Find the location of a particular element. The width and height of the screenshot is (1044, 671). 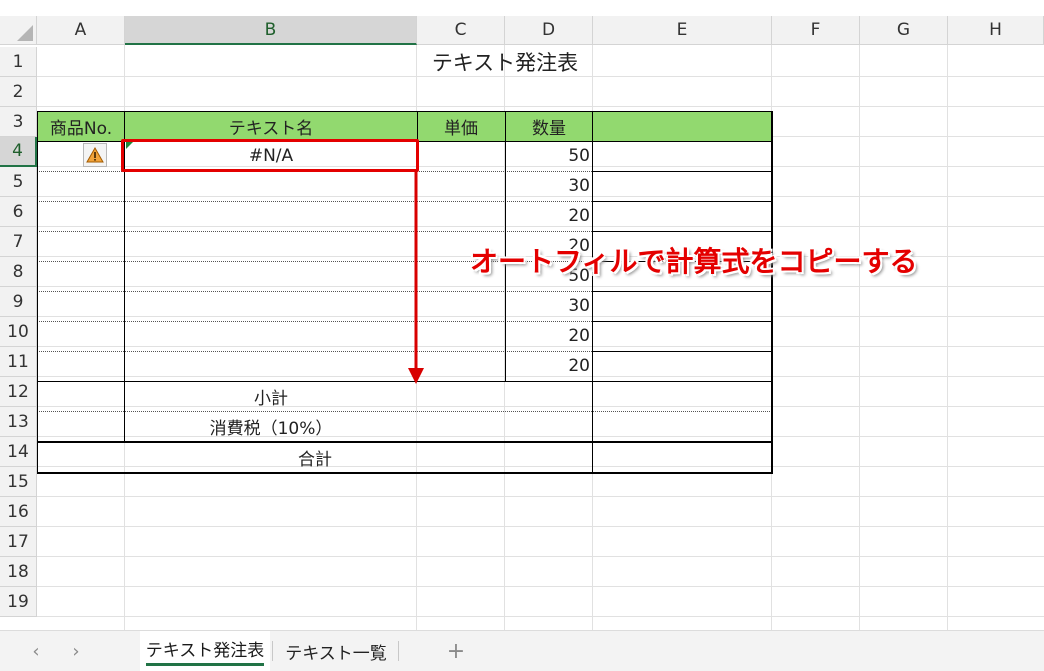

column-header-a: A is located at coordinates (81, 30).